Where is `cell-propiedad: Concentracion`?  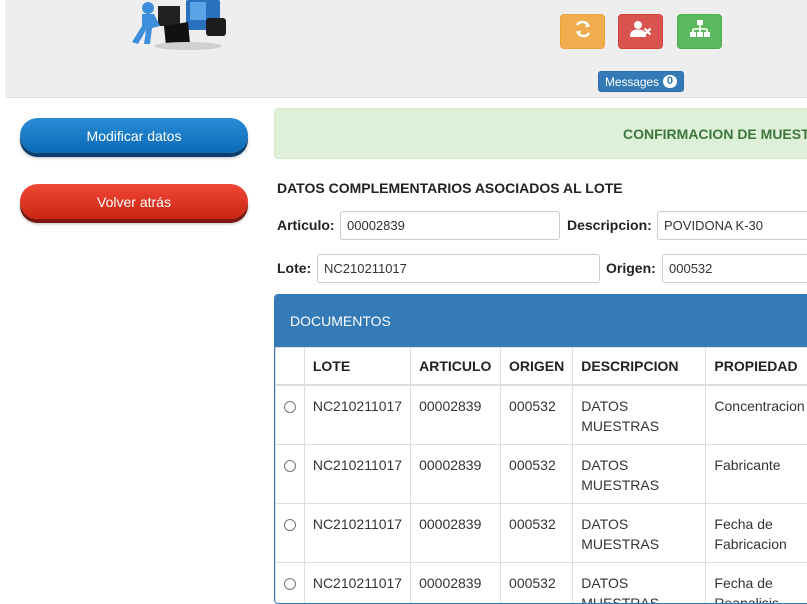 cell-propiedad: Concentracion is located at coordinates (756, 415).